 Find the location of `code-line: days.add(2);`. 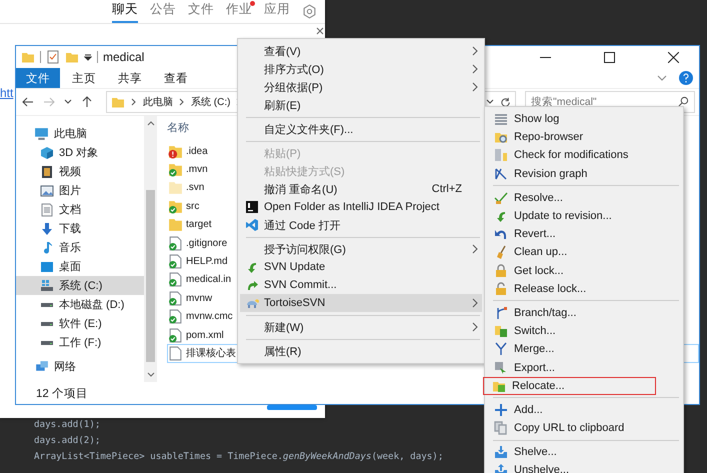

code-line: days.add(2); is located at coordinates (67, 441).